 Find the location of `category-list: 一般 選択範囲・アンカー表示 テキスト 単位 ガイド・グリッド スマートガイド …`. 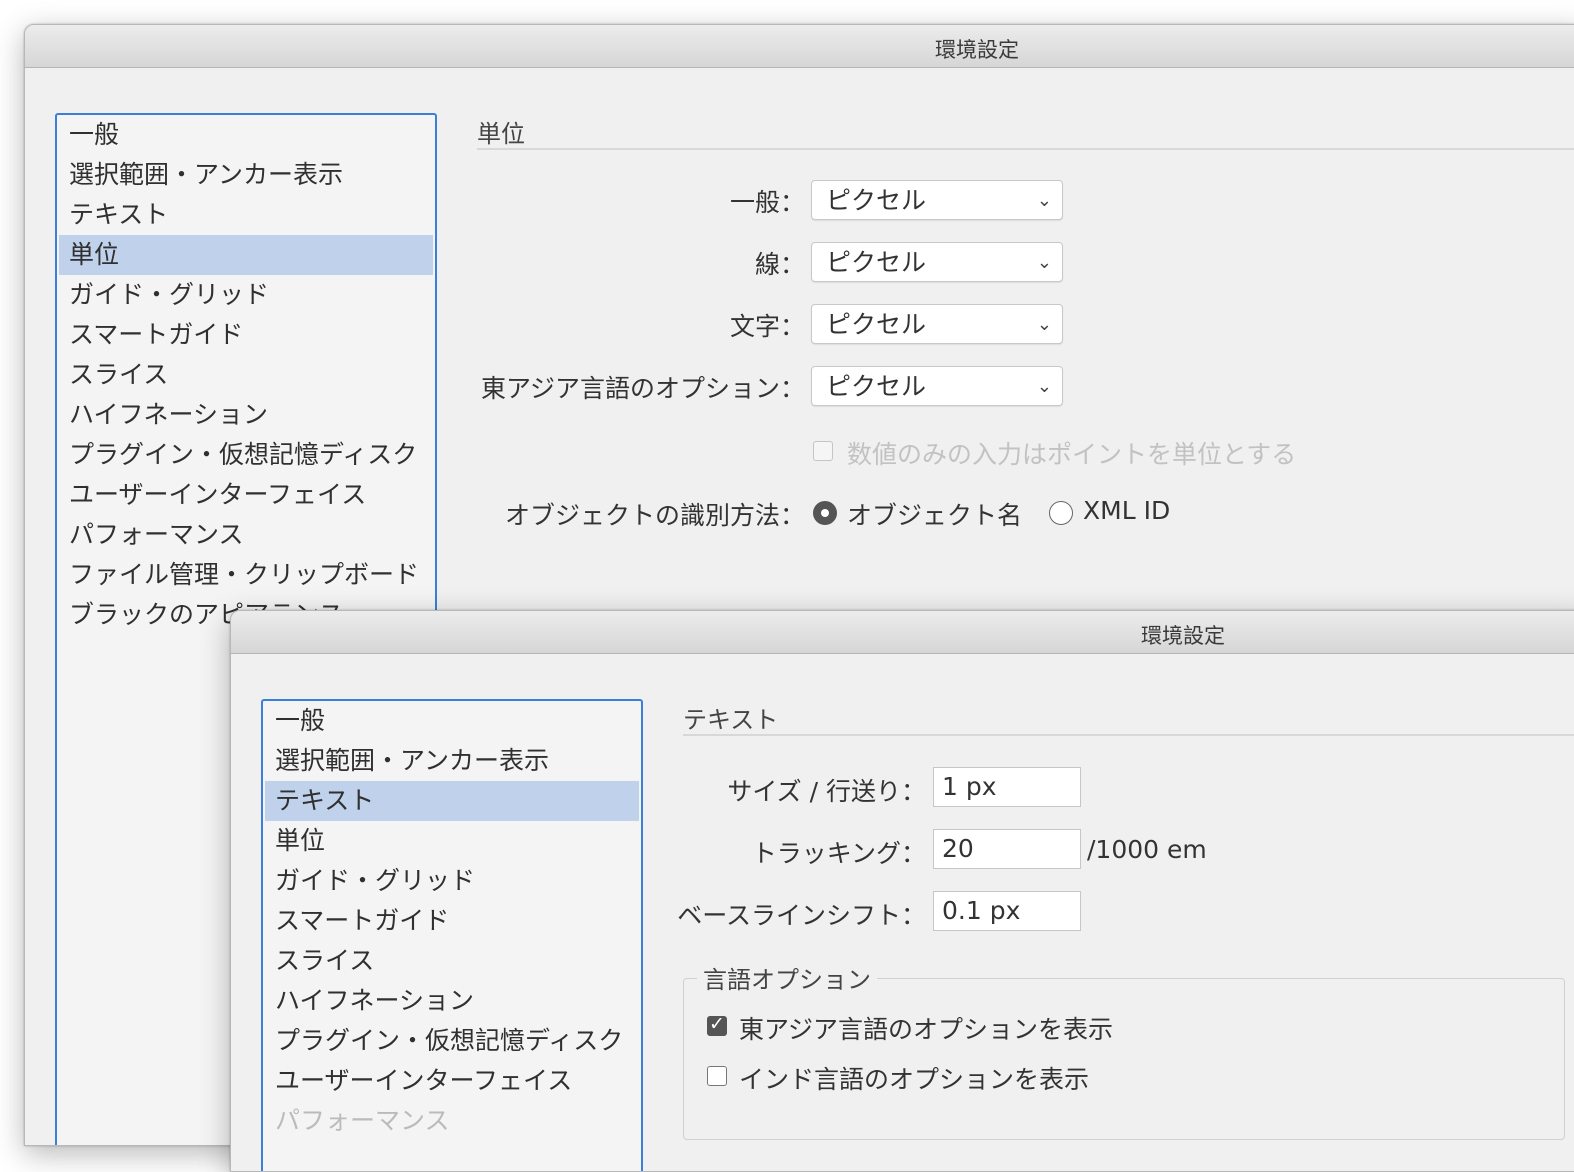

category-list: 一般 選択範囲・アンカー表示 テキスト 単位 ガイド・グリッド スマートガイド … is located at coordinates (452, 935).